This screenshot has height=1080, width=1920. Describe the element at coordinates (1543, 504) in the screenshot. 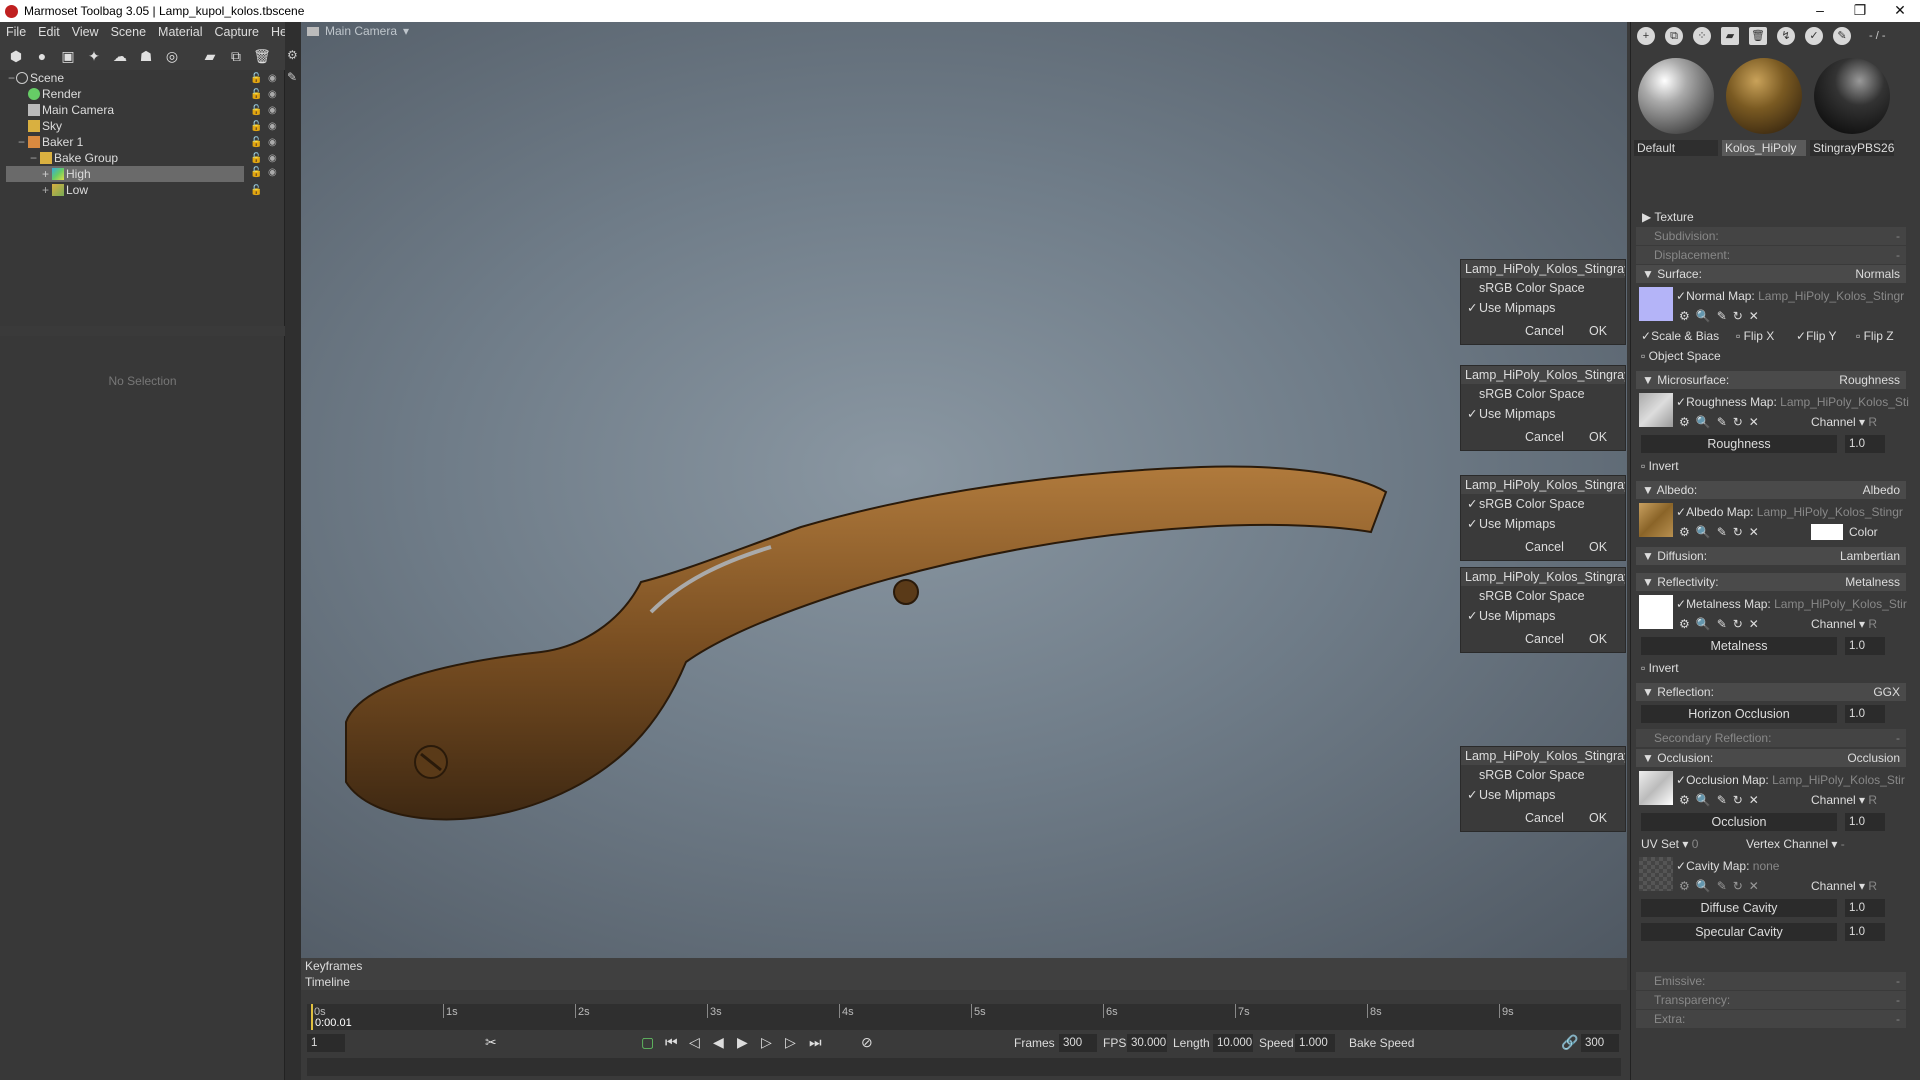

I see `srgb-checkbox: ✓ sRGB Color Space` at that location.